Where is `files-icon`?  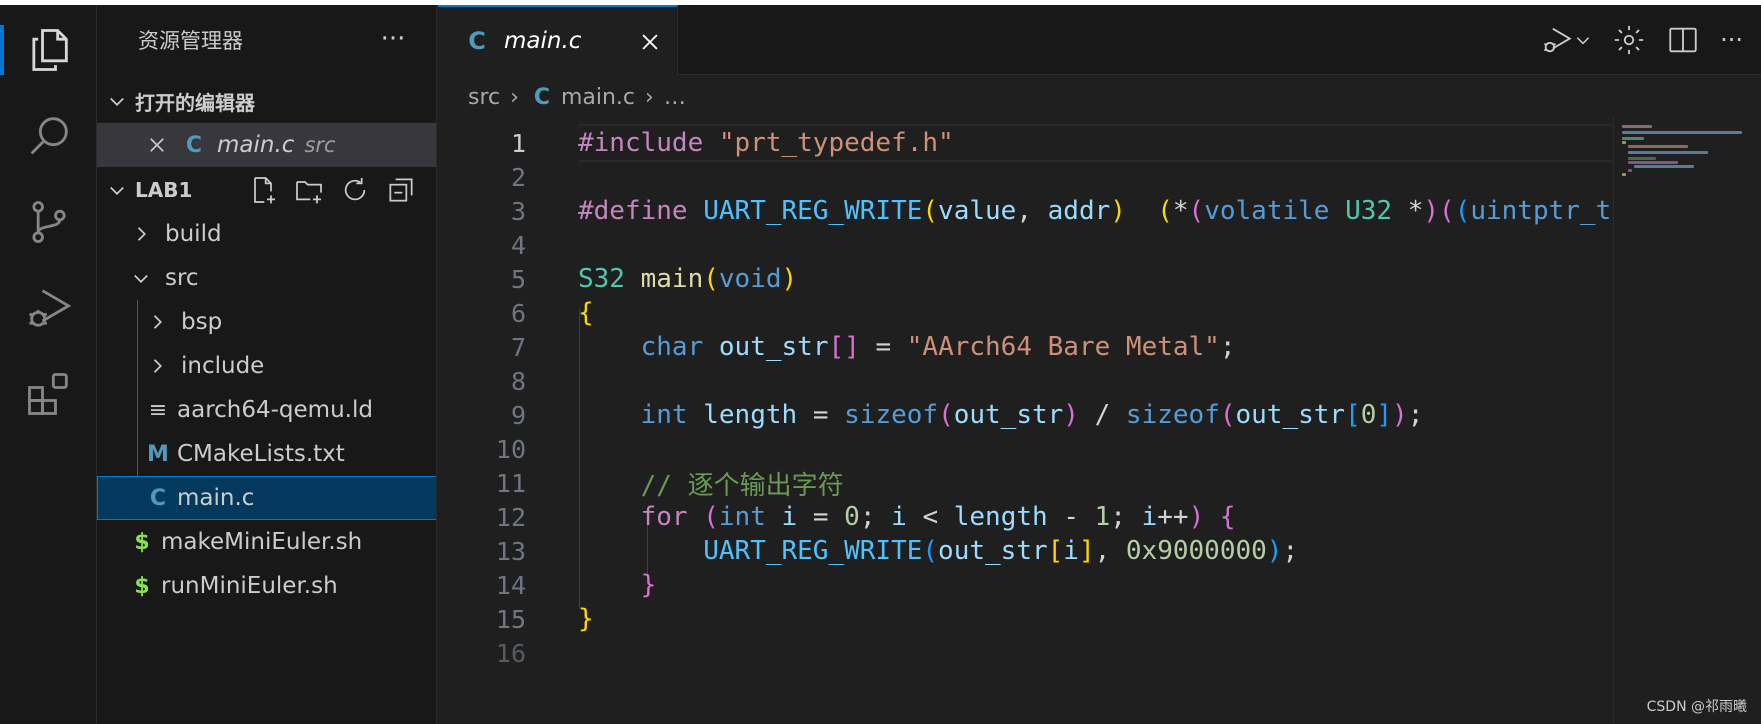
files-icon is located at coordinates (49, 50).